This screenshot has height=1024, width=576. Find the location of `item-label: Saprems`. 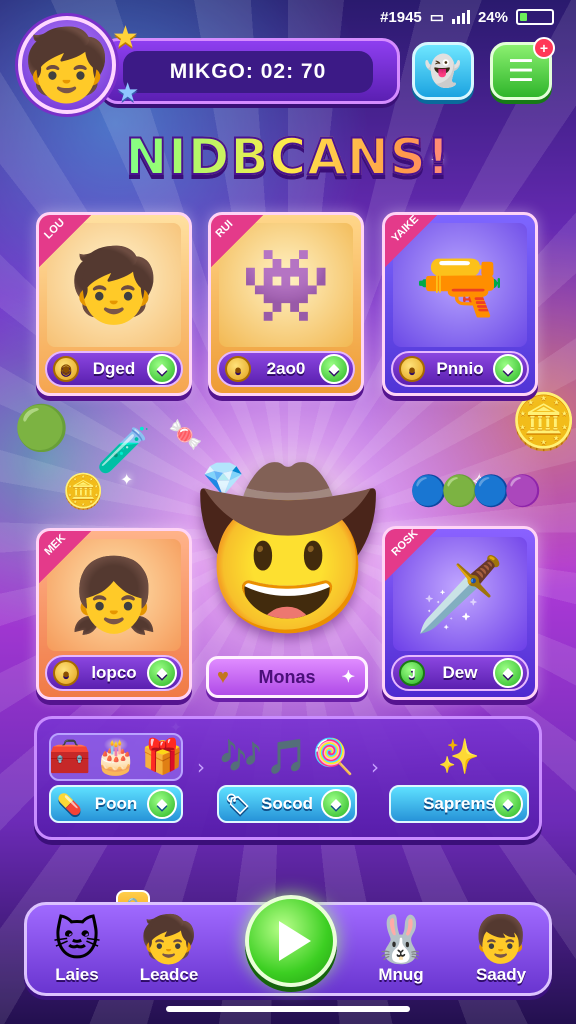

item-label: Saprems is located at coordinates (459, 803).